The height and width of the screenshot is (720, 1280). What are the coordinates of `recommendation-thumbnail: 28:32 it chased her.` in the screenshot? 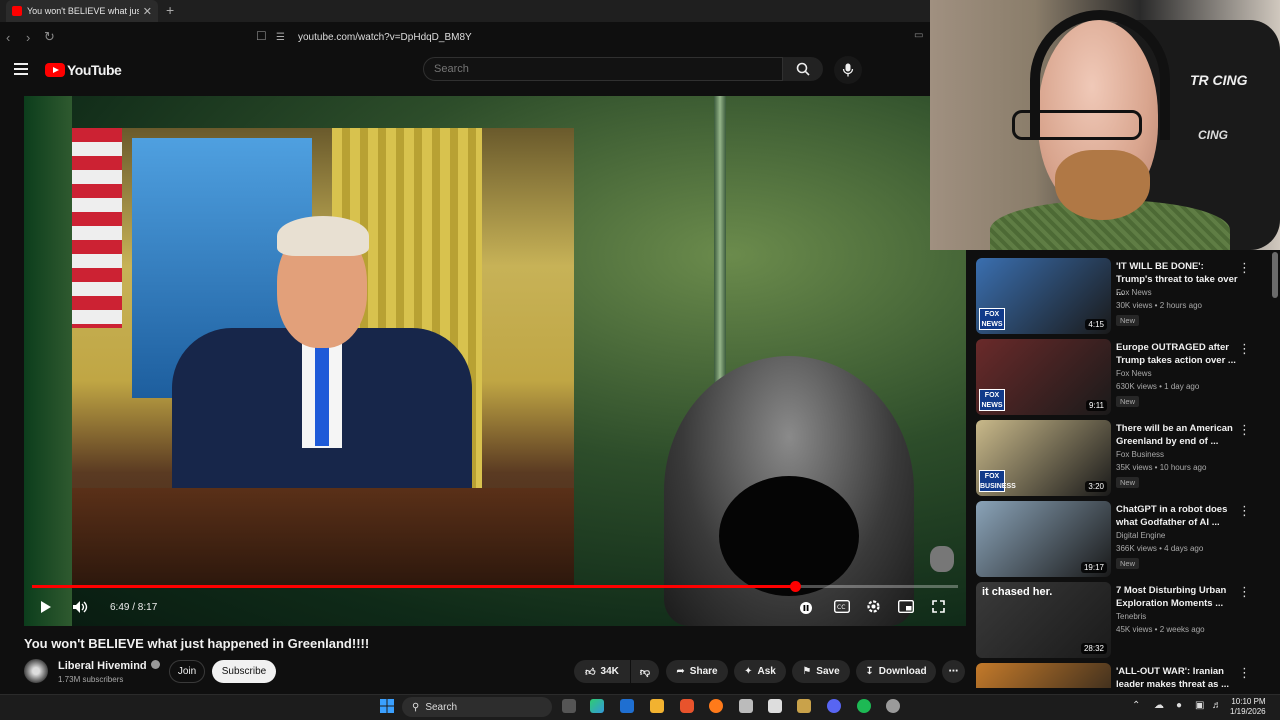 It's located at (1043, 620).